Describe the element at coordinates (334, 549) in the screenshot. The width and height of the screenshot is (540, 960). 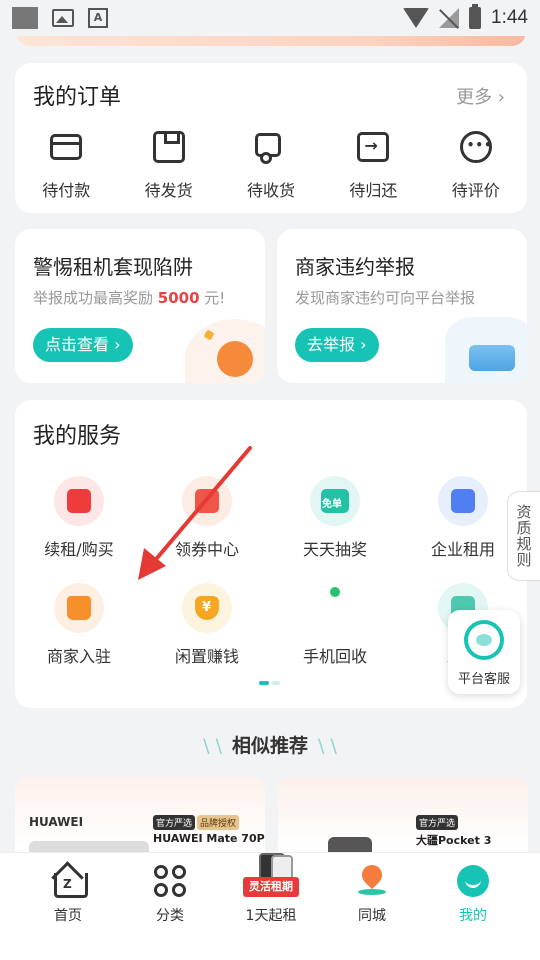
I see `service-label: 天天抽奖` at that location.